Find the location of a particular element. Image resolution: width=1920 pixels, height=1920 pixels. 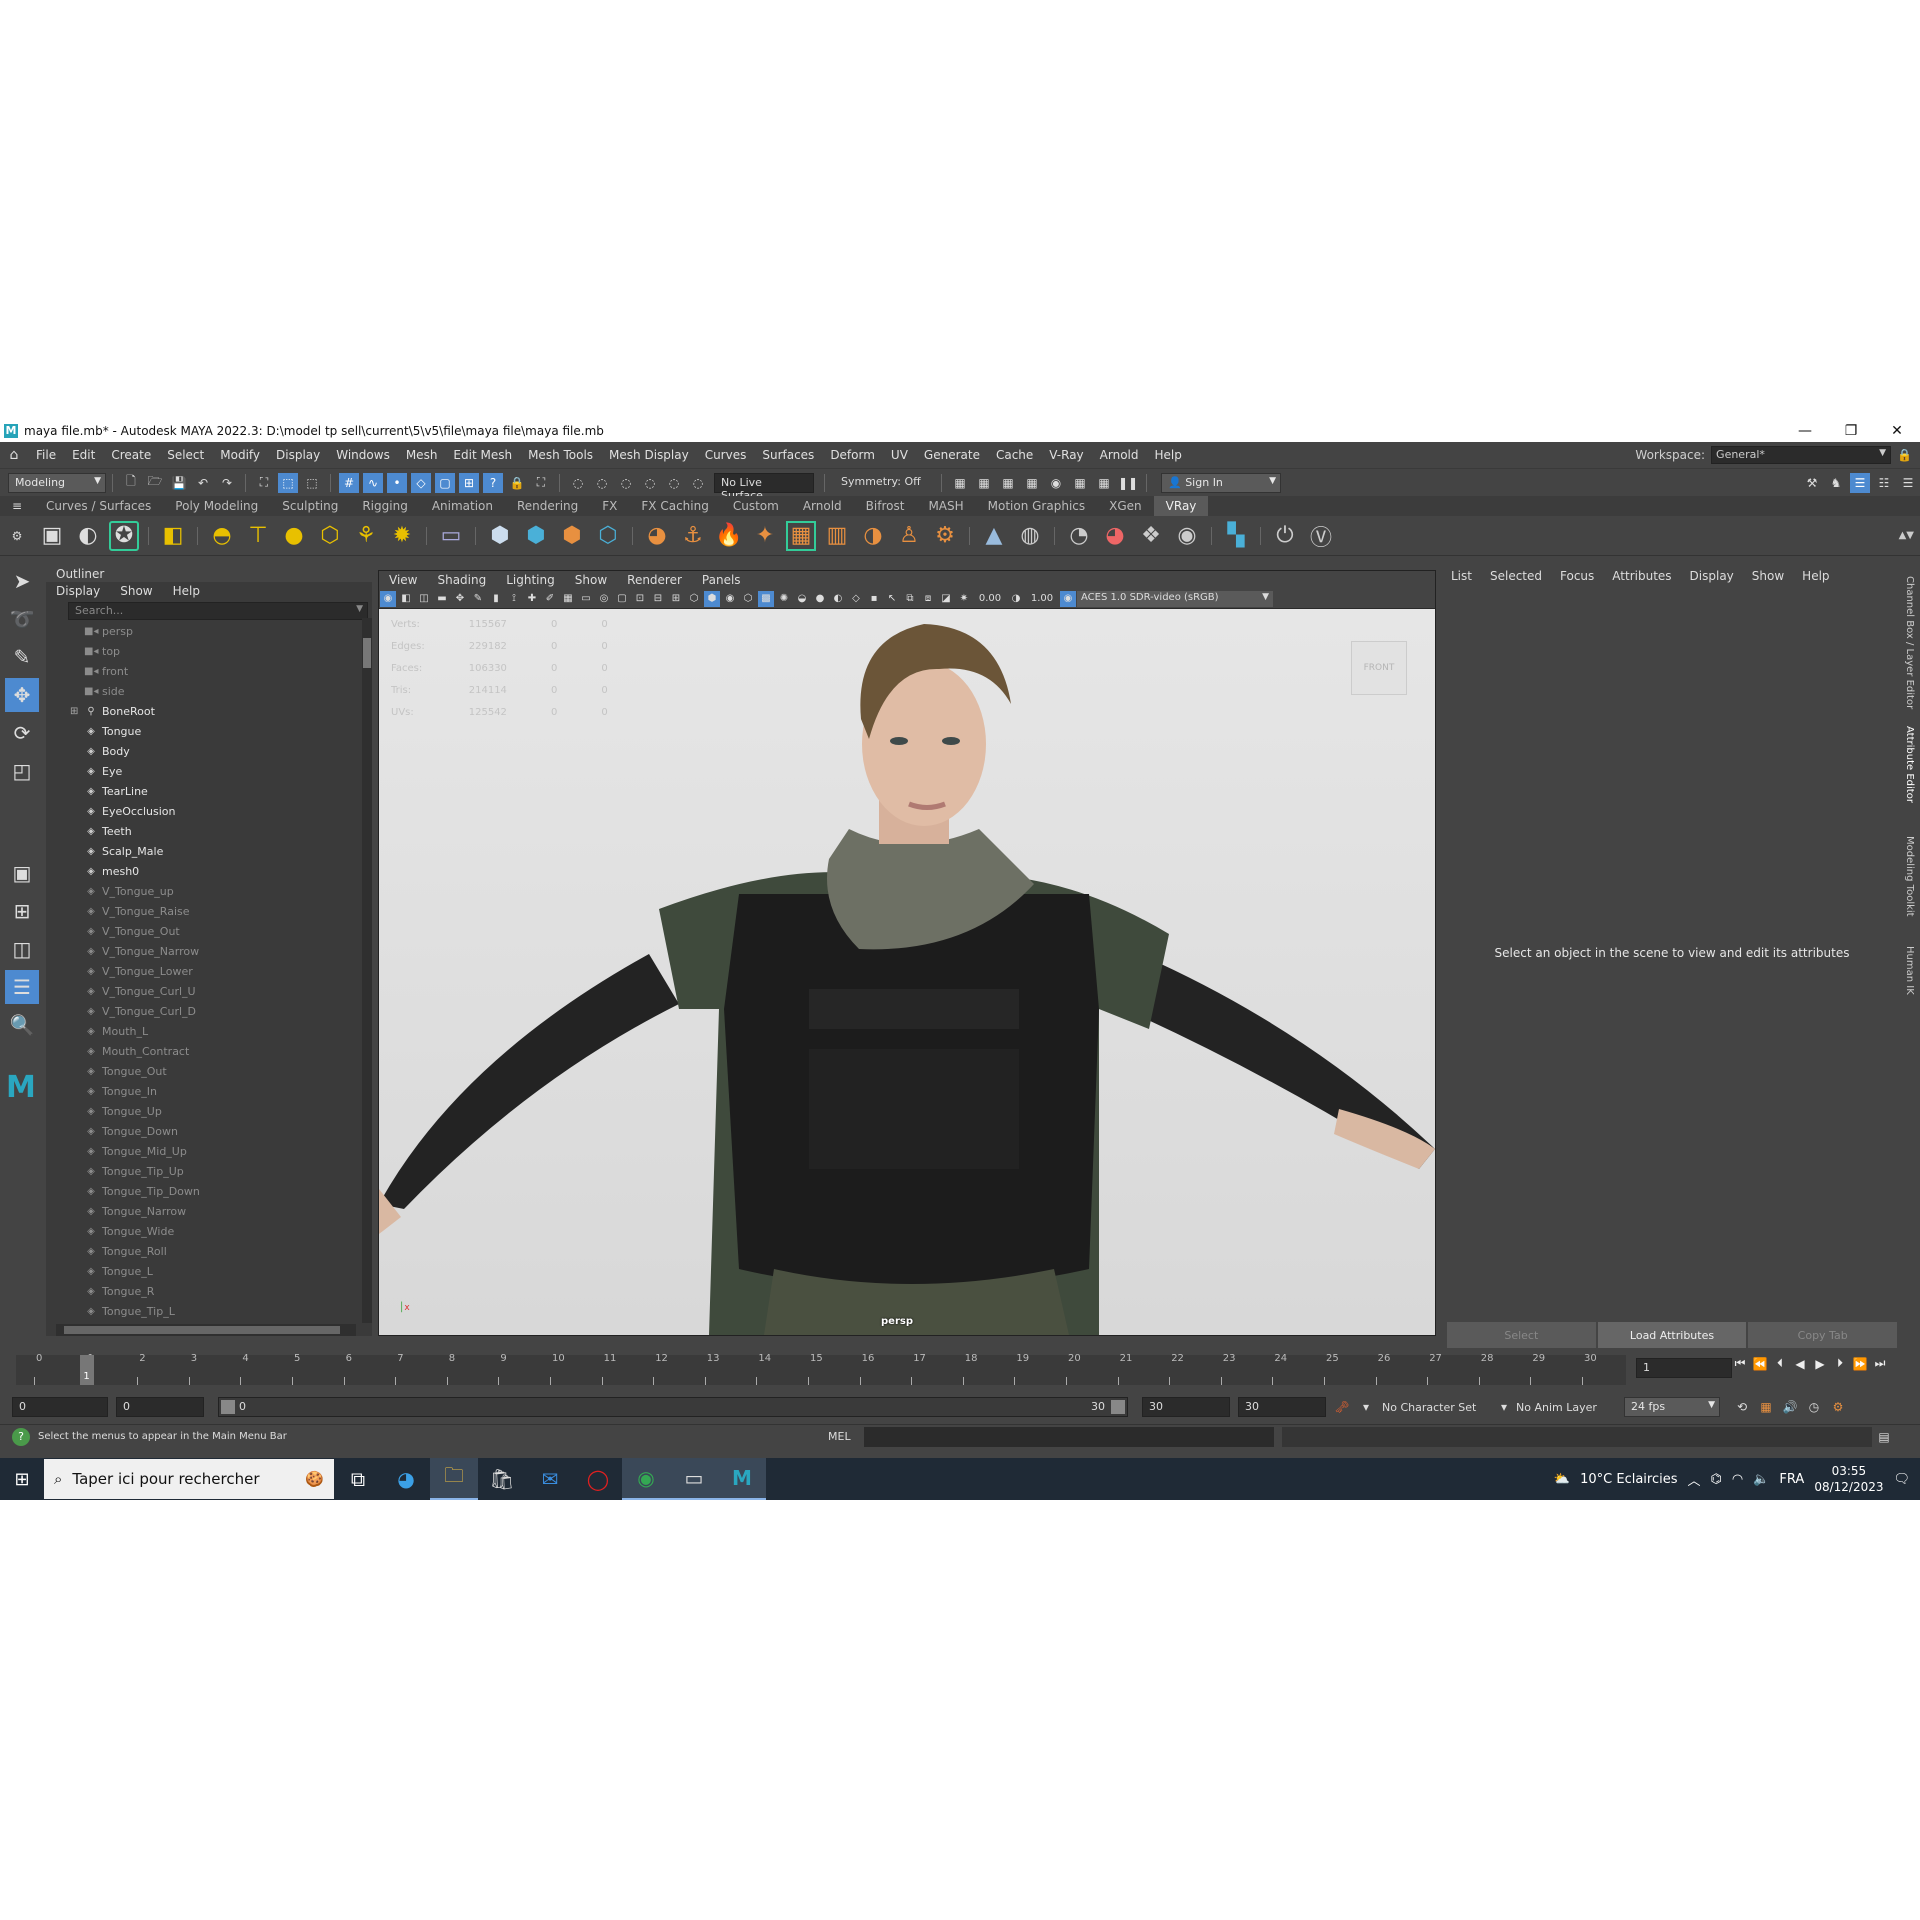

dome-light-icon: ◓ is located at coordinates (222, 536).